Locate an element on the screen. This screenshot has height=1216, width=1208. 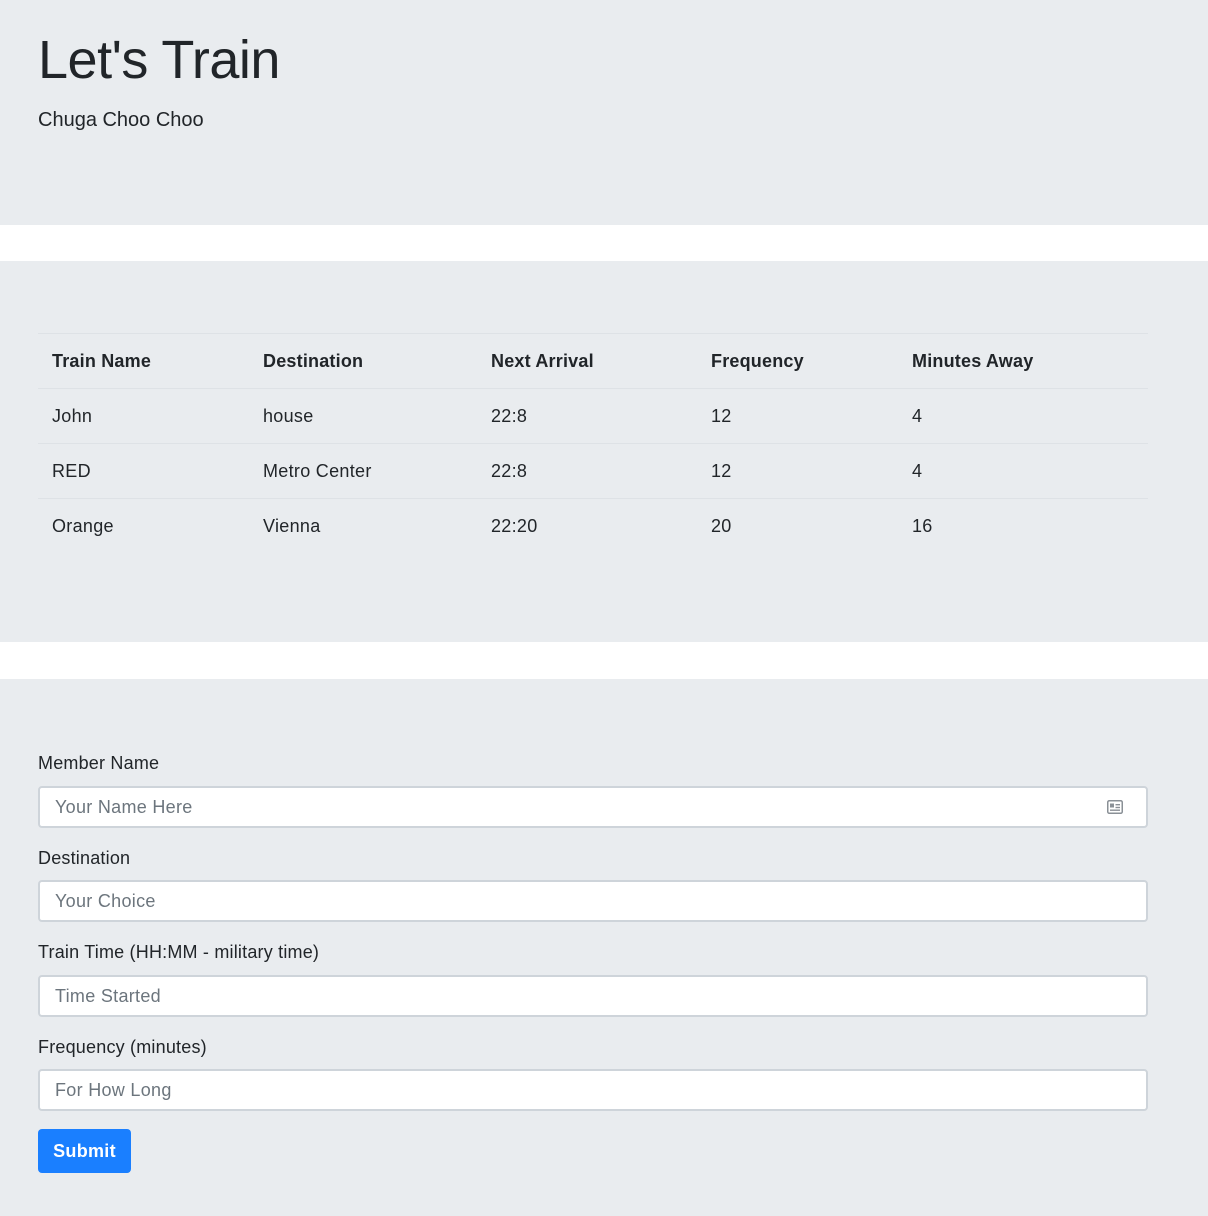
page-title: Let's Train is located at coordinates (159, 60).